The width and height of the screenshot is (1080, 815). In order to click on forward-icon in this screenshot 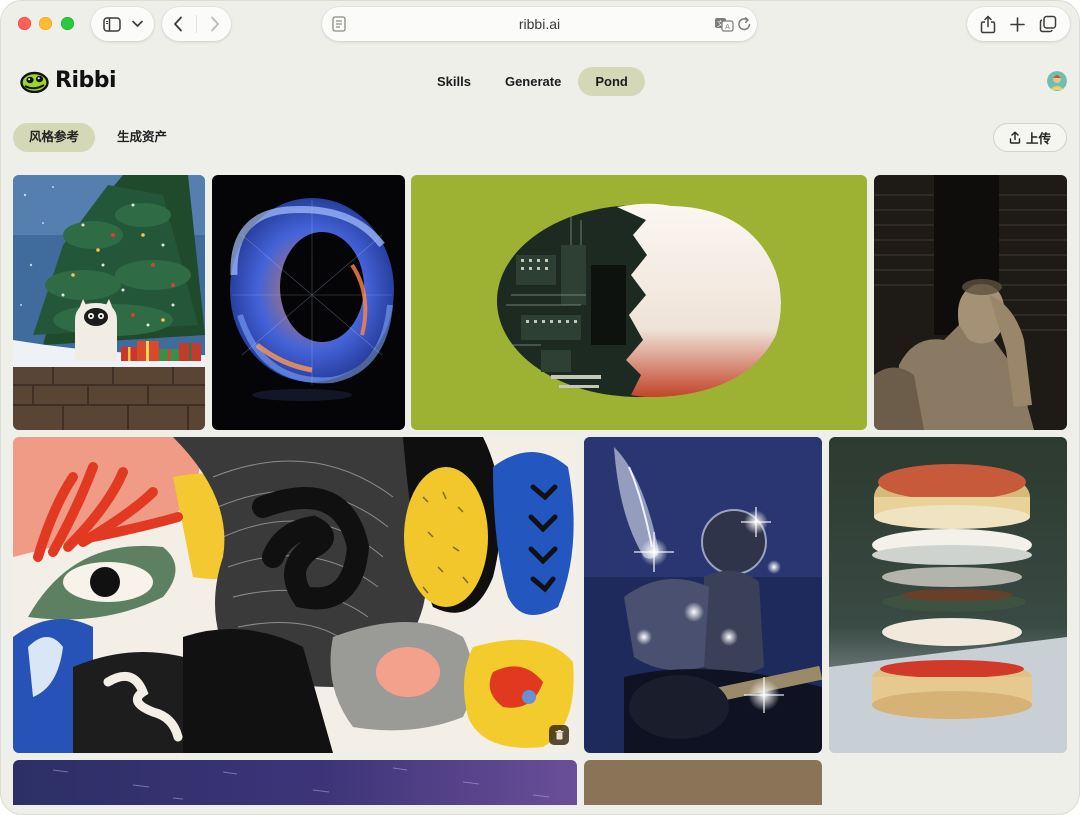, I will do `click(215, 24)`.